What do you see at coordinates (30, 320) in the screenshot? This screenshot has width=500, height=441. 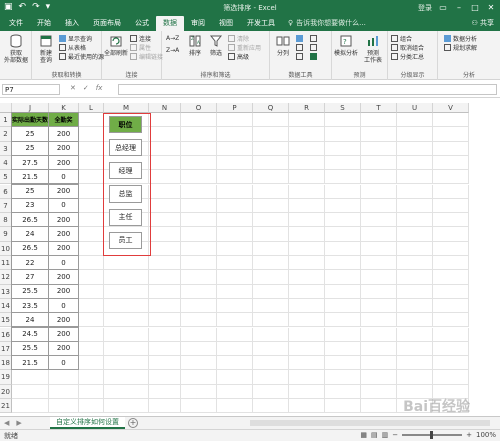 I see `table-cell-attendance: 24` at bounding box center [30, 320].